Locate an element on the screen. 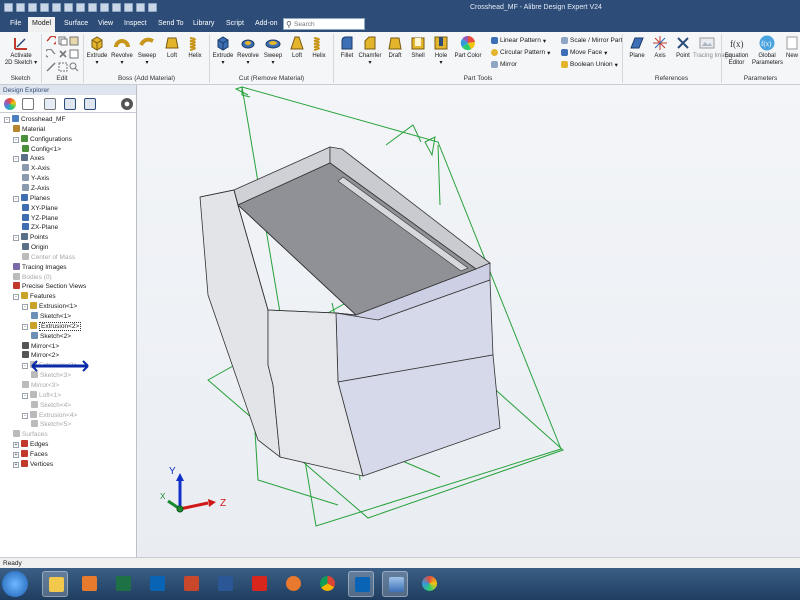 This screenshot has height=600, width=800. global-parameters-button: f(x) Global Parameters is located at coordinates (767, 54).